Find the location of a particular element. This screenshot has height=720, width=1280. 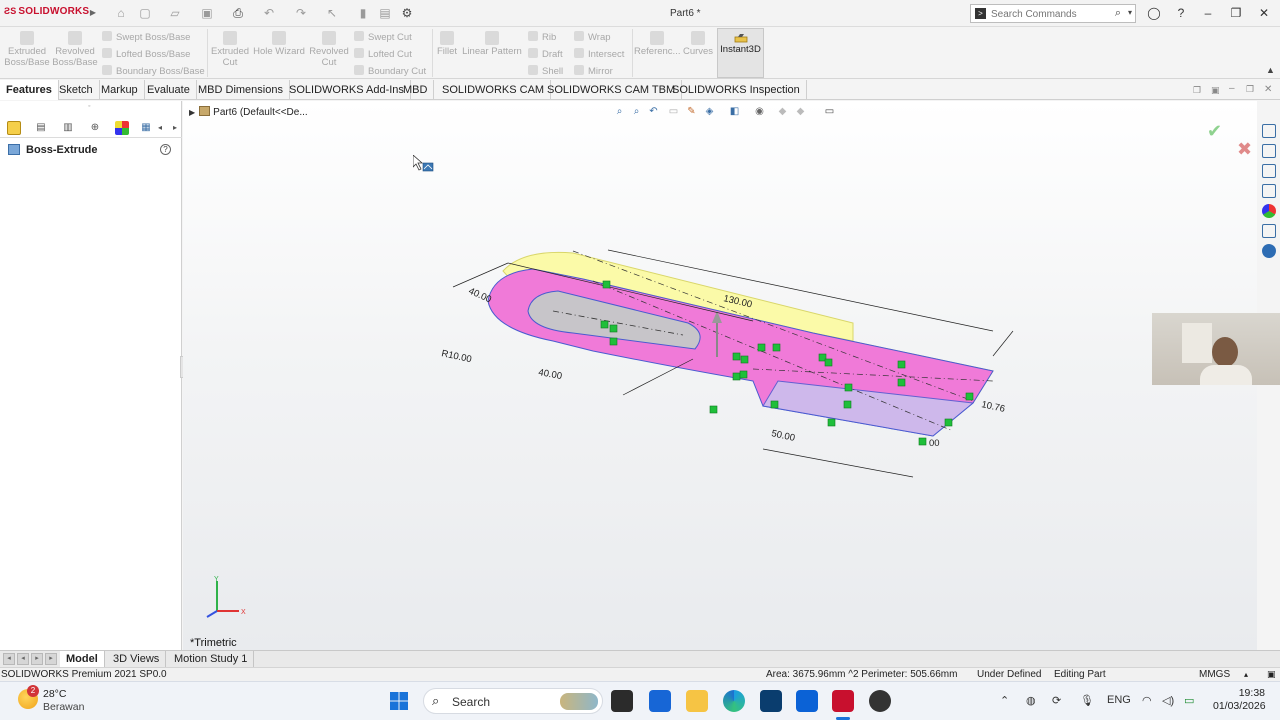

open-folder-icon: ▱ is located at coordinates (175, 13).